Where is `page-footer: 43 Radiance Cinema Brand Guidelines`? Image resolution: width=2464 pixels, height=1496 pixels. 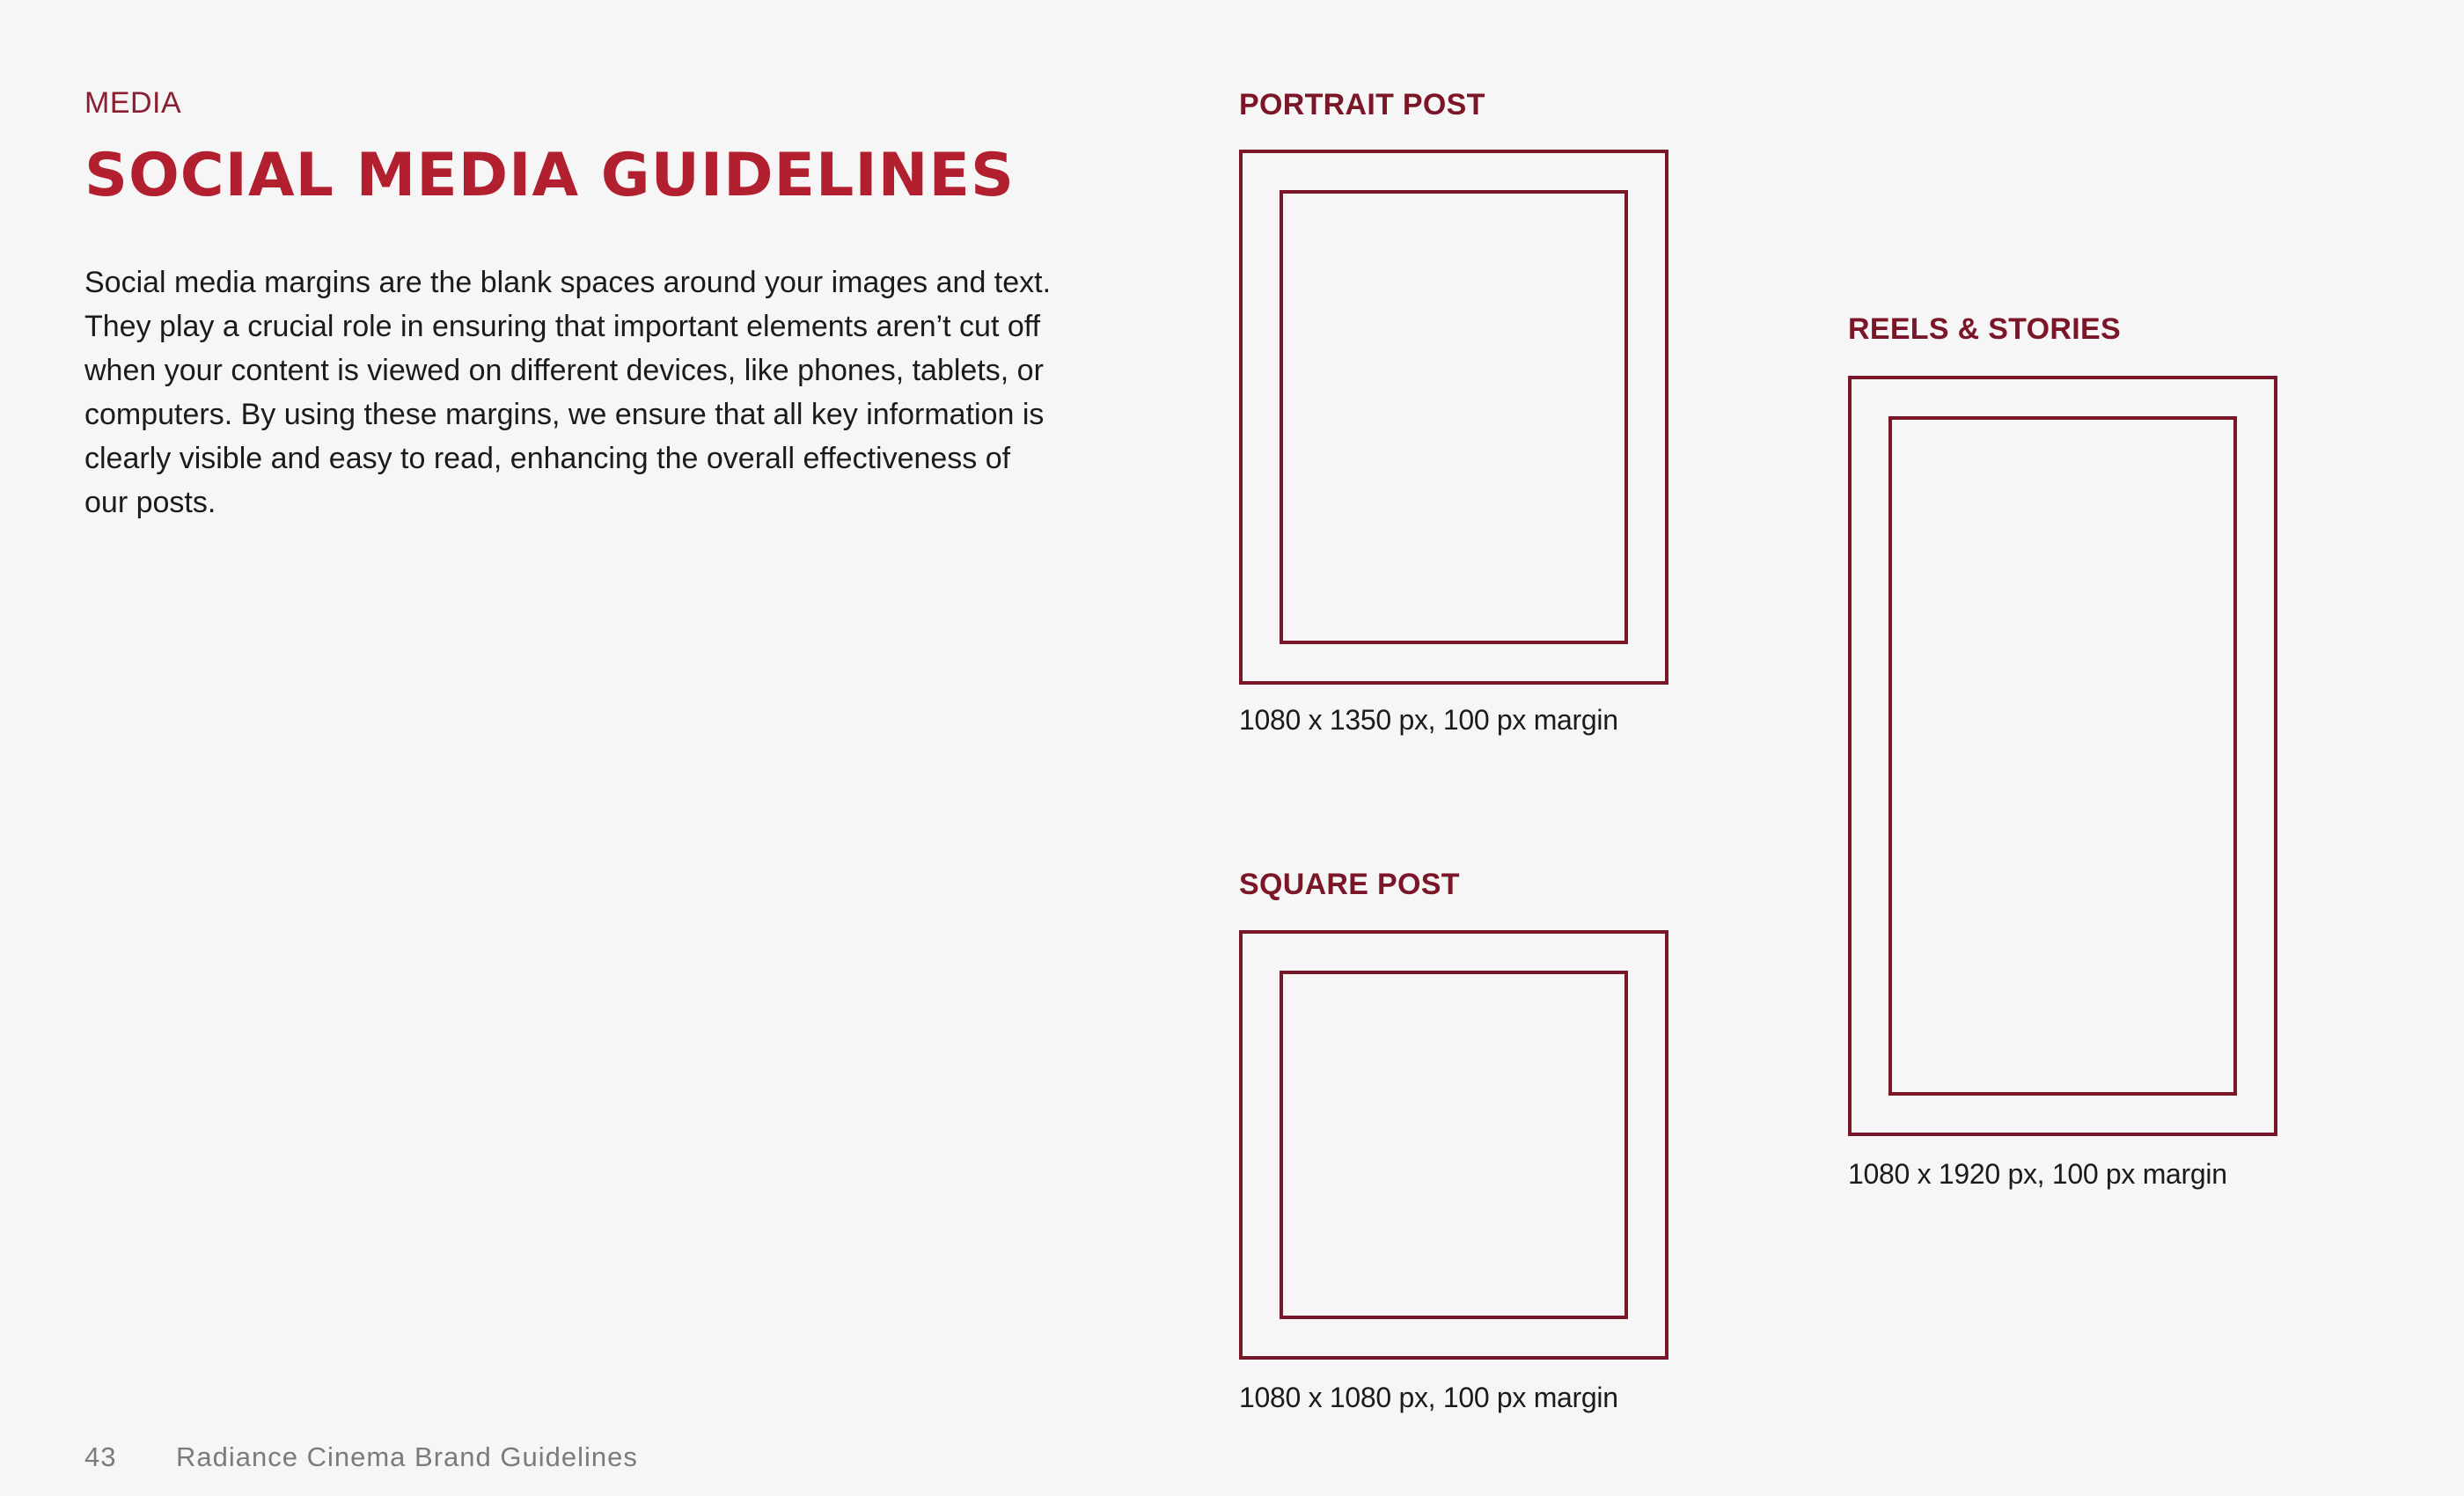
page-footer: 43 Radiance Cinema Brand Guidelines is located at coordinates (361, 1457).